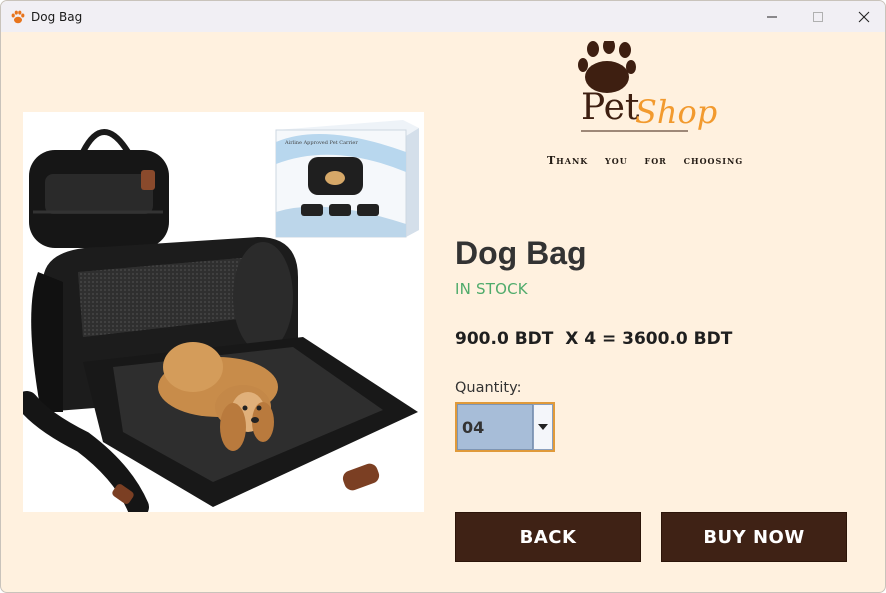  I want to click on paw-logo-icon, so click(607, 67).